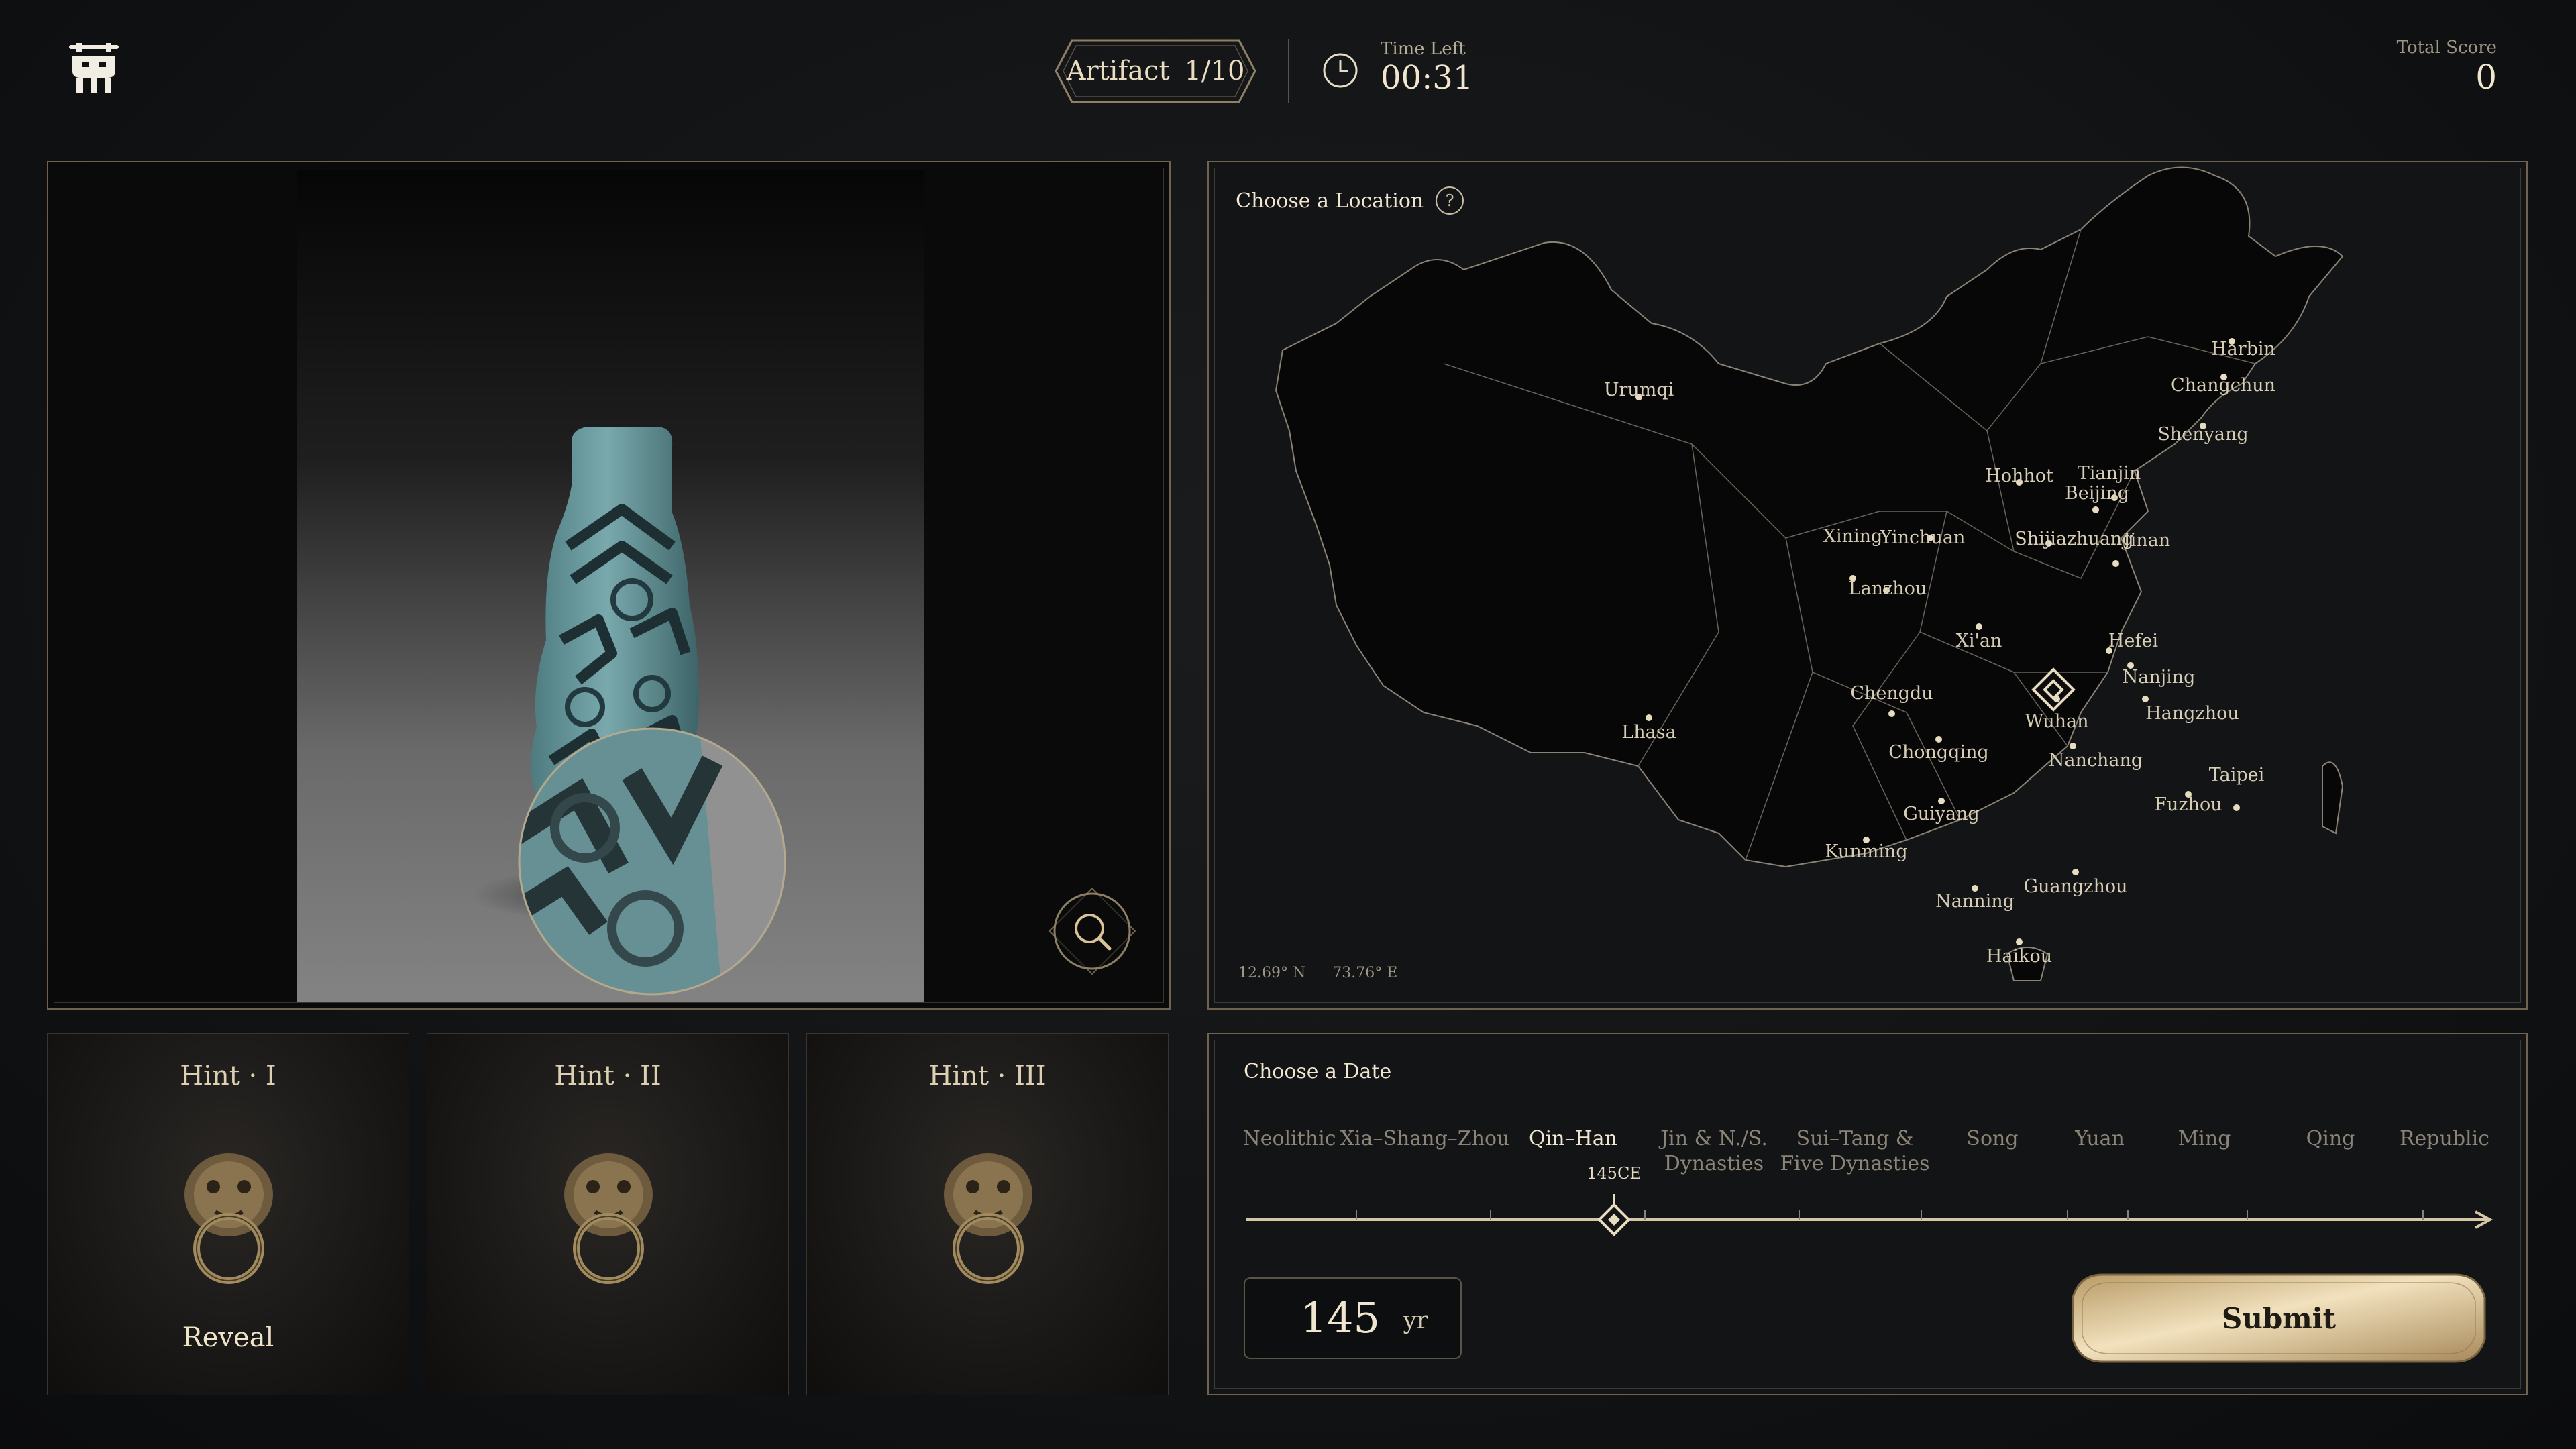 The height and width of the screenshot is (1449, 2576). I want to click on hint-title: Hint · II, so click(607, 1076).